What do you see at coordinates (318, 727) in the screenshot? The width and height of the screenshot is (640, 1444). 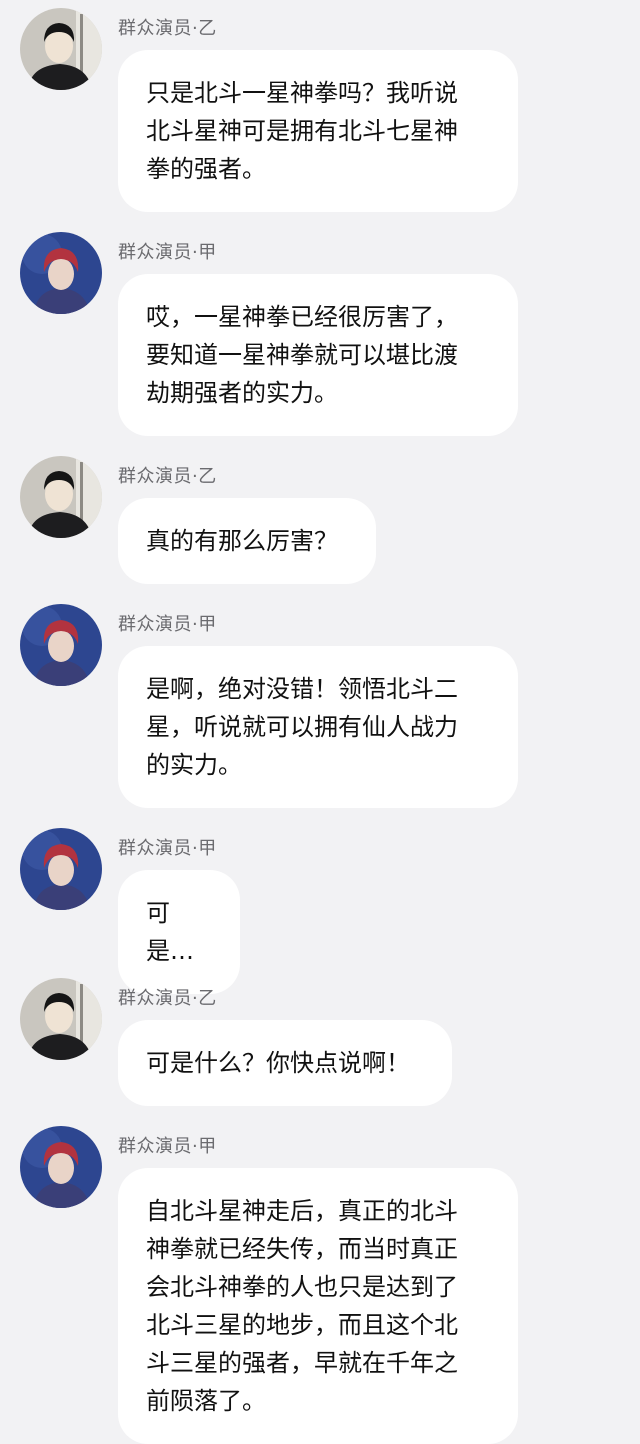 I see `message-bubble: 是啊，绝对没错！领悟北斗二 星，听说就可以拥有仙人战力 的实力。` at bounding box center [318, 727].